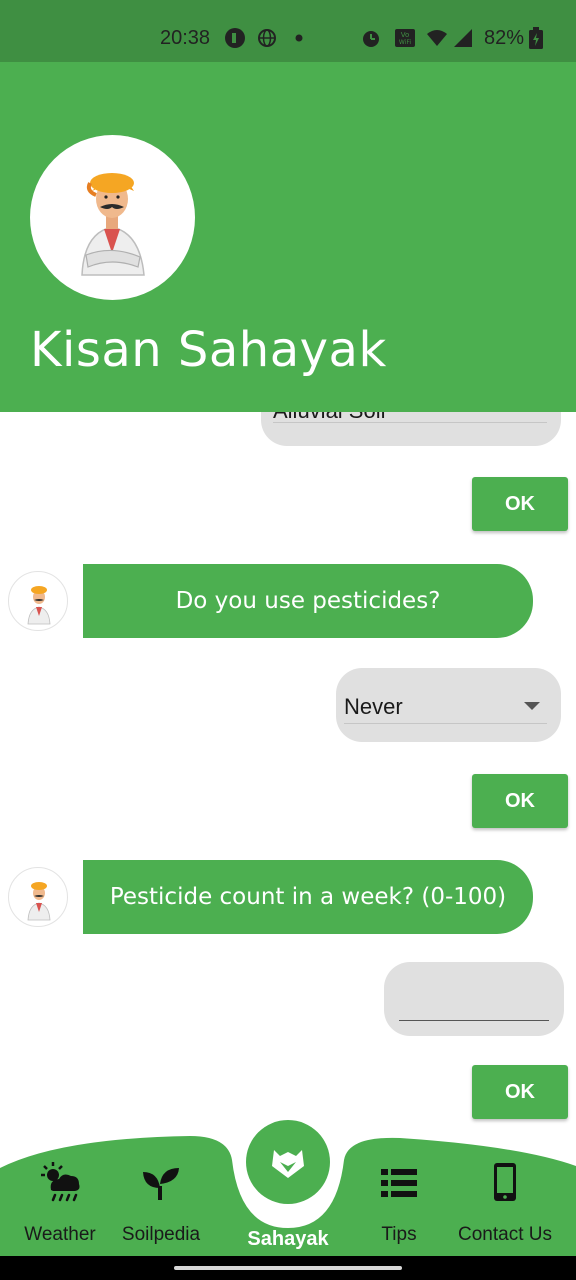 The height and width of the screenshot is (1280, 576). I want to click on svg-text: Vo, so click(405, 35).